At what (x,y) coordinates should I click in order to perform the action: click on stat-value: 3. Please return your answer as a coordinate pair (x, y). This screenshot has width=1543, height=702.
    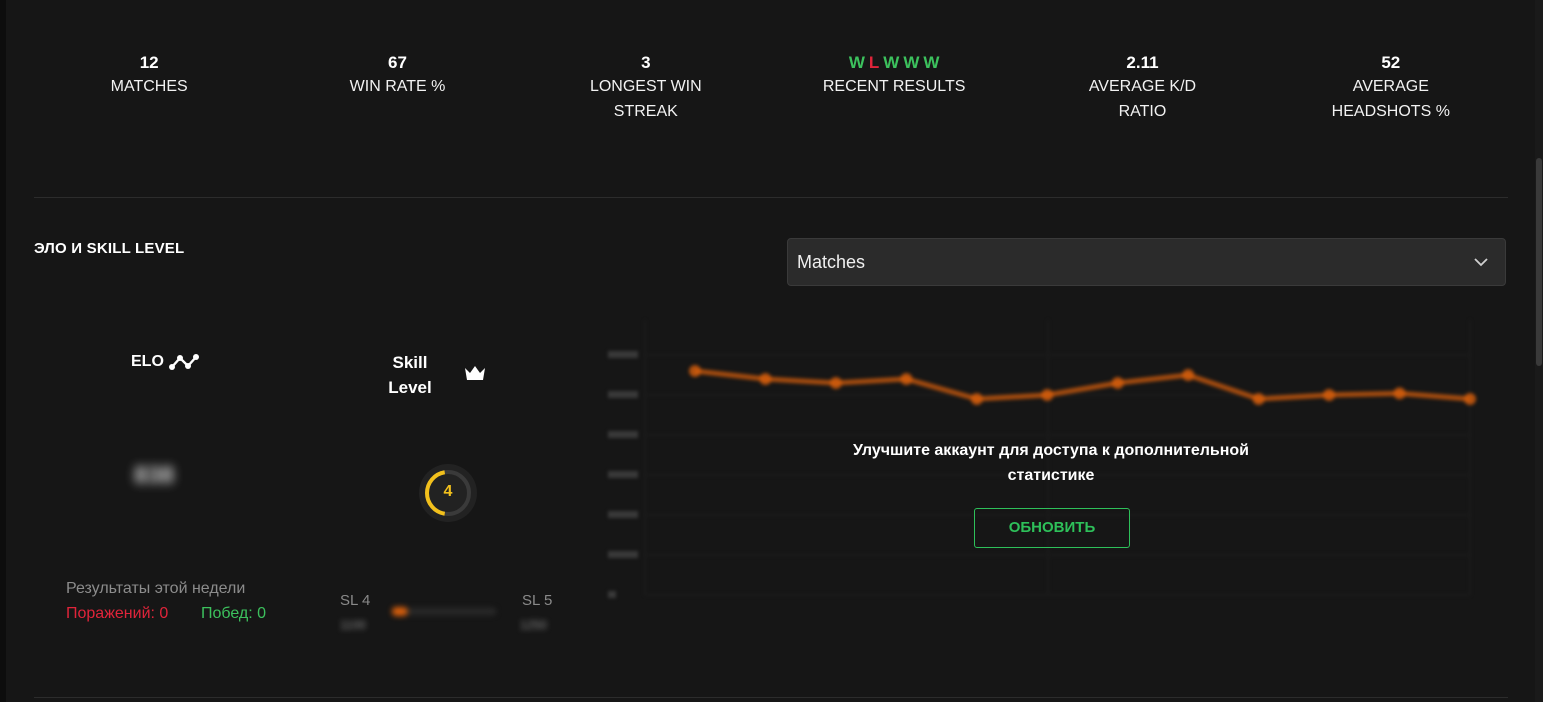
    Looking at the image, I should click on (646, 62).